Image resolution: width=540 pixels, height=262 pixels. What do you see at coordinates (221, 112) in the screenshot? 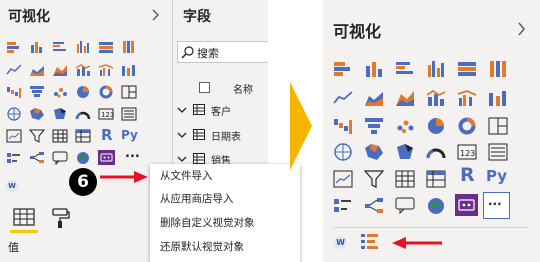
I see `table-name: 客户` at bounding box center [221, 112].